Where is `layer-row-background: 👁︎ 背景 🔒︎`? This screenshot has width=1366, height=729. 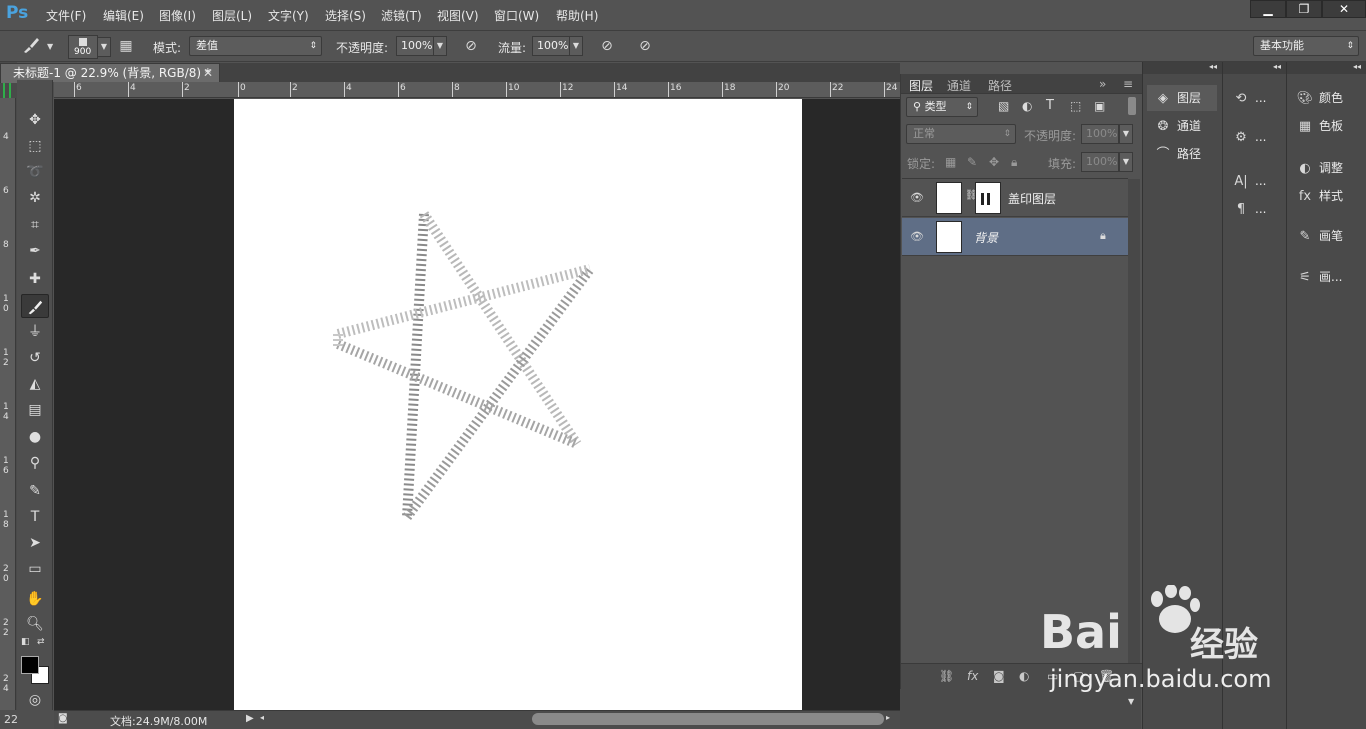 layer-row-background: 👁︎ 背景 🔒︎ is located at coordinates (1015, 237).